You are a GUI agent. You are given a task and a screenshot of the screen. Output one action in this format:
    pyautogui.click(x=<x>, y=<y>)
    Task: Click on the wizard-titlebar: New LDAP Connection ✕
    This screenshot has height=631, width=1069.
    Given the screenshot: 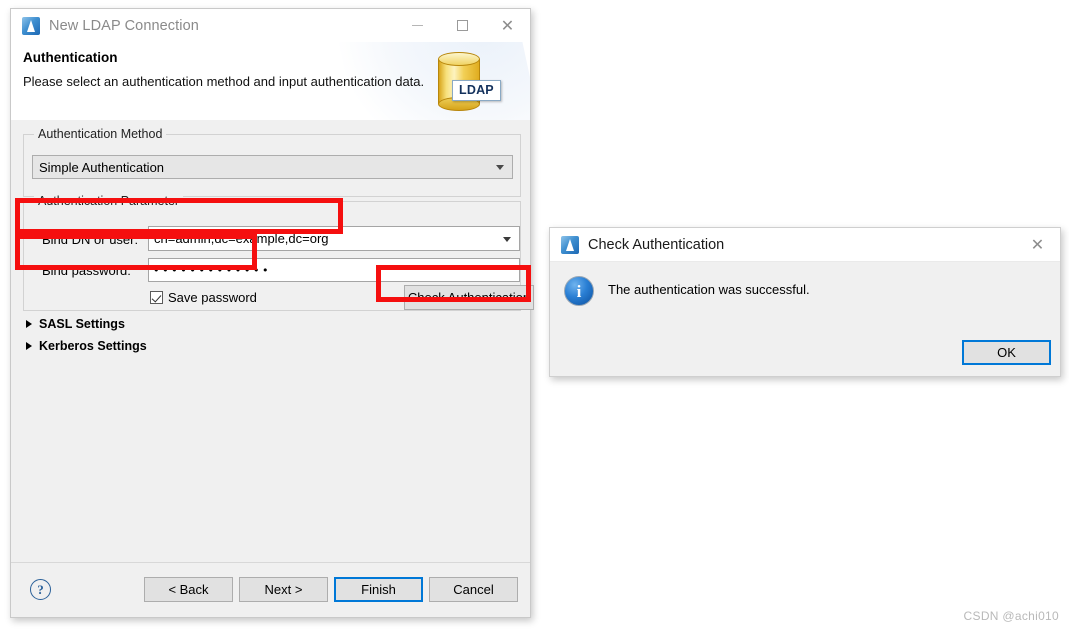 What is the action you would take?
    pyautogui.click(x=270, y=25)
    